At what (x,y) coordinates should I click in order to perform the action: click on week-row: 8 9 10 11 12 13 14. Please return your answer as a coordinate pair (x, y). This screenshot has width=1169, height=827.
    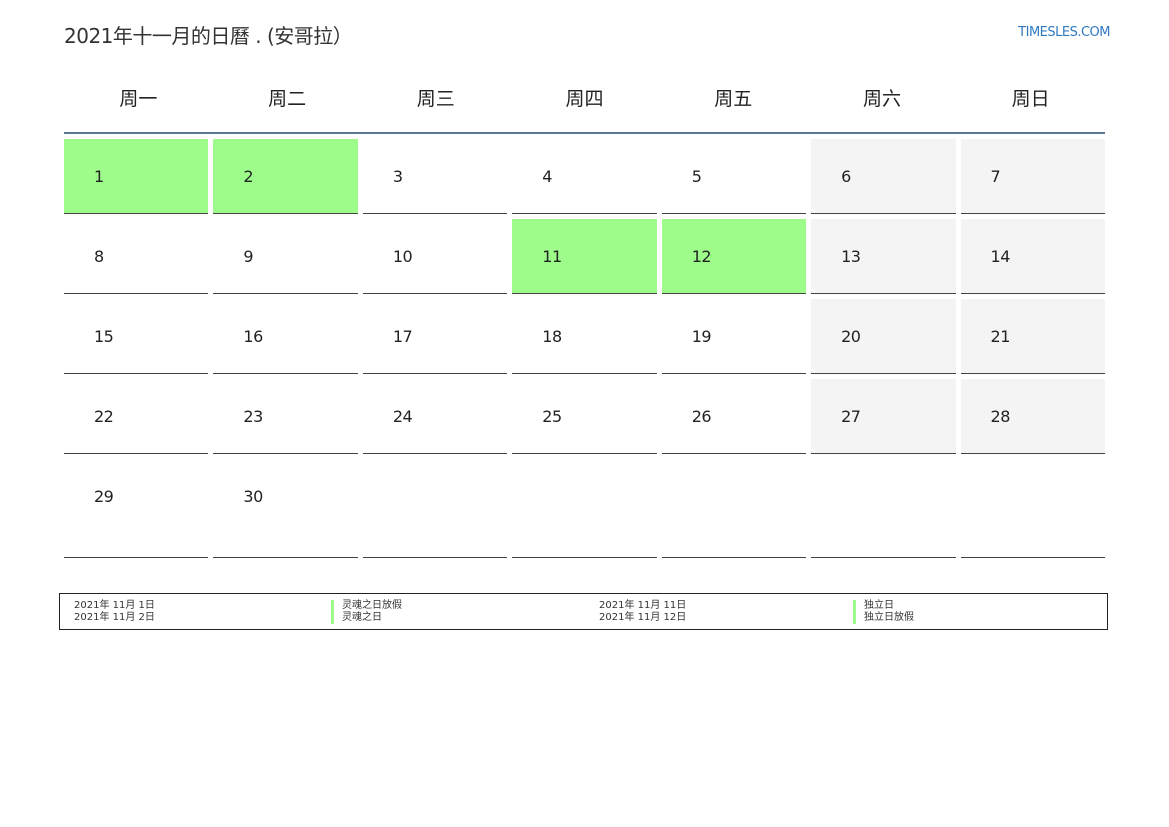
    Looking at the image, I should click on (584, 256).